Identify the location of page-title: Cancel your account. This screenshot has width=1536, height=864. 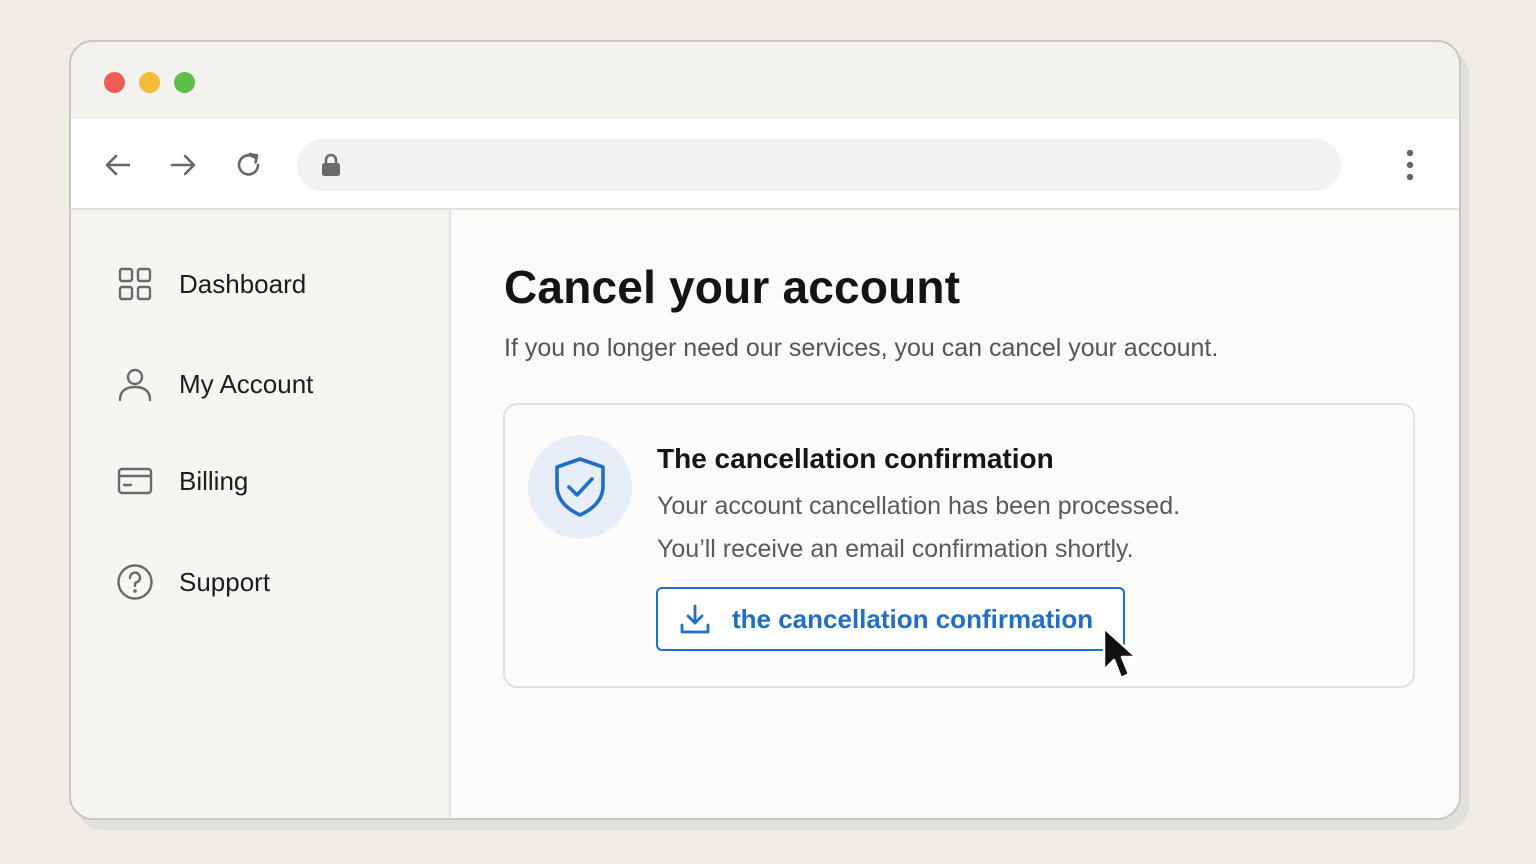
(732, 287).